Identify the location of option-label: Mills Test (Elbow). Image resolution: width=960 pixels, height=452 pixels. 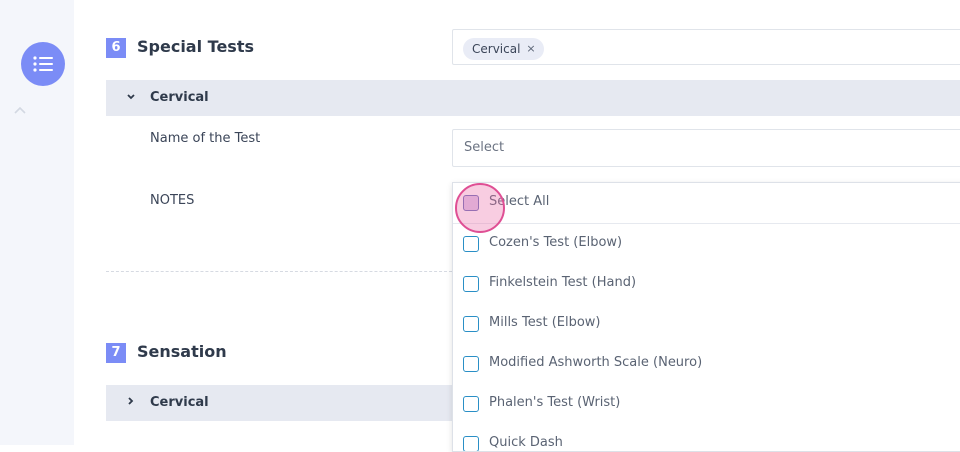
(545, 322).